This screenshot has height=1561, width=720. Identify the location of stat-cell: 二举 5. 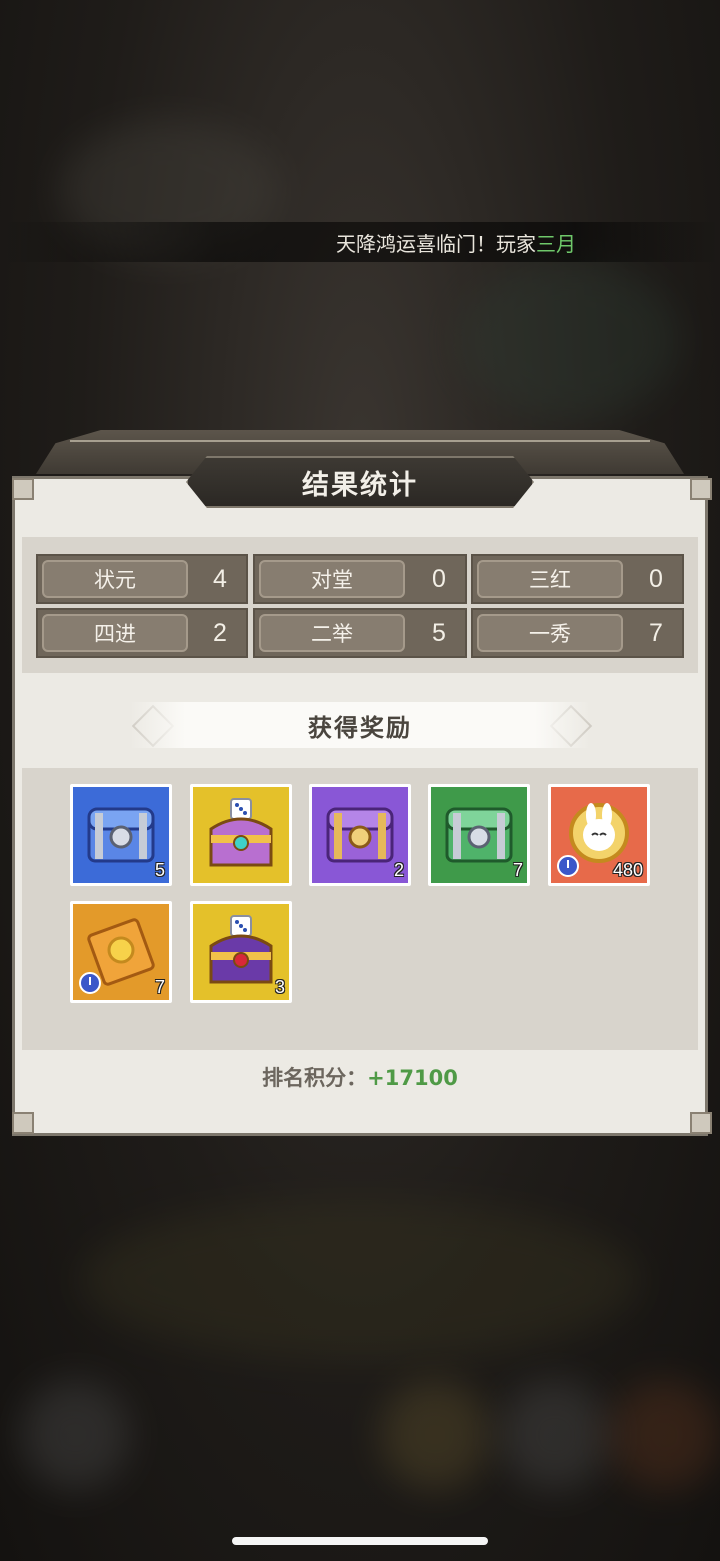
(360, 633).